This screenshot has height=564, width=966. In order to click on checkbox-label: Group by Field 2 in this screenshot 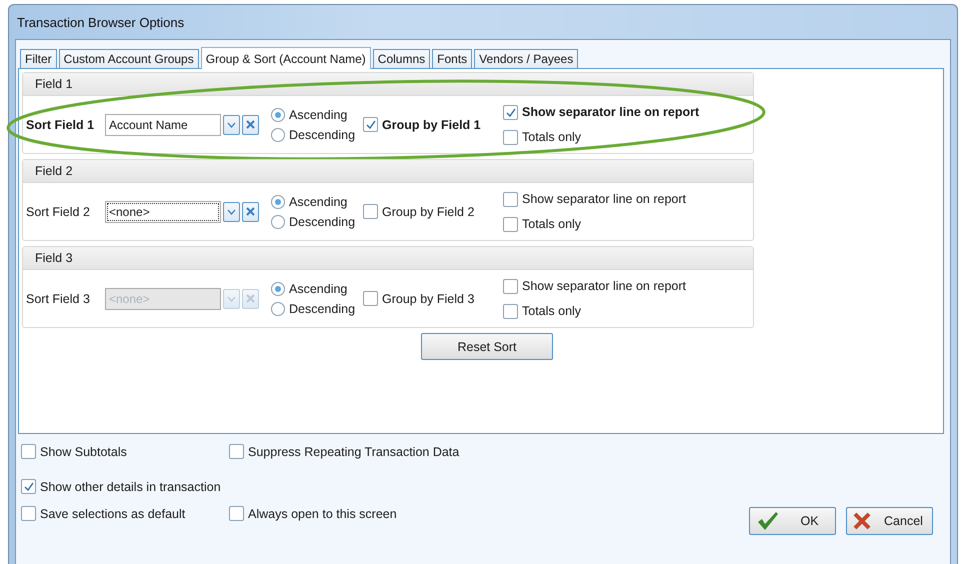, I will do `click(428, 211)`.